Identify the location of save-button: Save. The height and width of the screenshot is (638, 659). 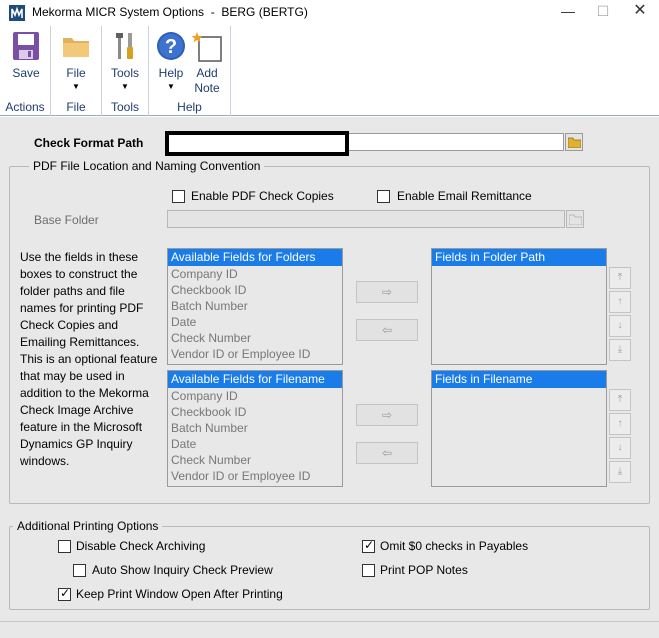
(26, 62).